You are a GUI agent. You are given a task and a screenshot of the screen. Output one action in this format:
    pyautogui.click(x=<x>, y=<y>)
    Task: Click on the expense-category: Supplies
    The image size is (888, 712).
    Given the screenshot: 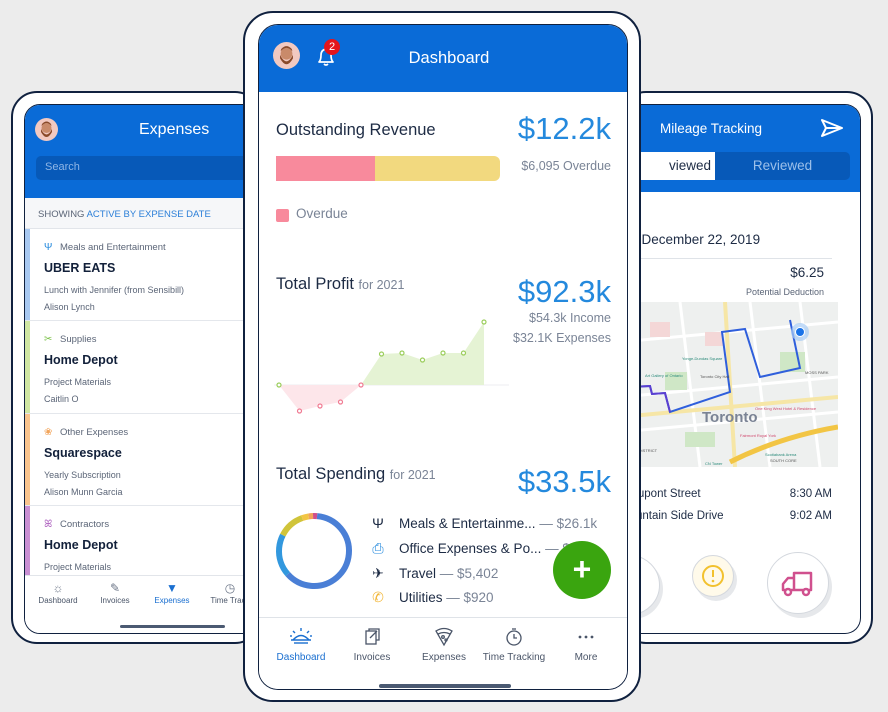 What is the action you would take?
    pyautogui.click(x=78, y=339)
    